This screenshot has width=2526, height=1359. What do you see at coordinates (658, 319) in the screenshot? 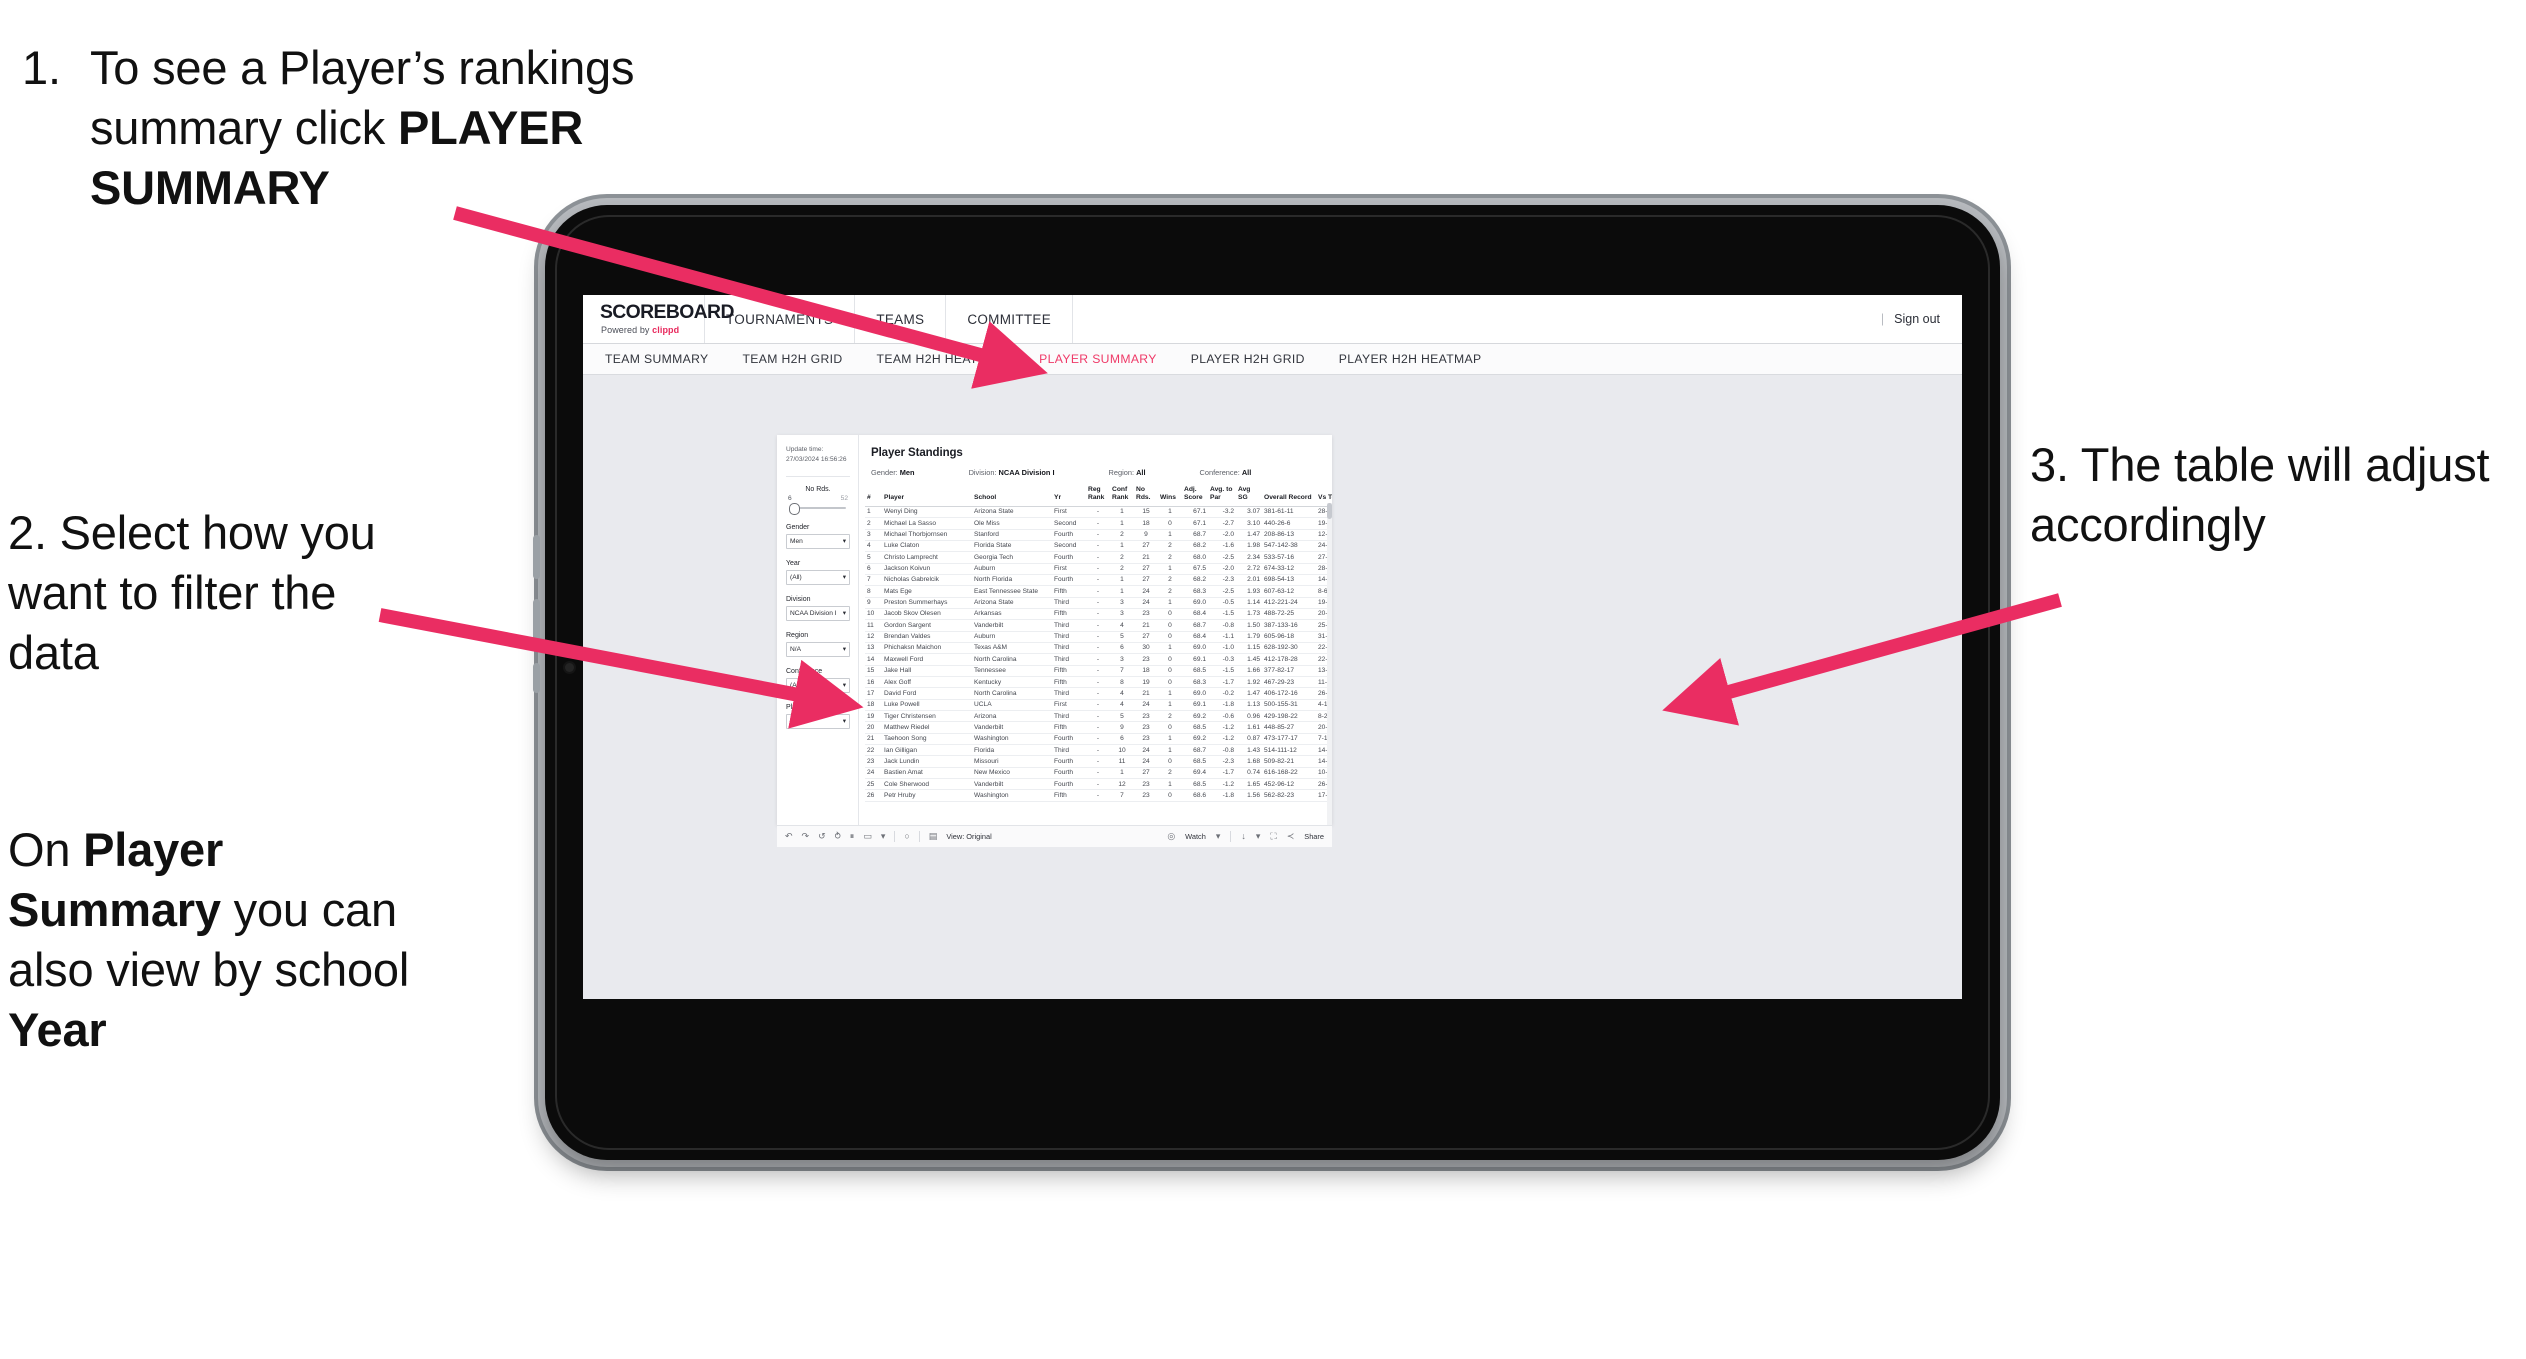
I see `scoreboard-logo: SCOREBOARD Powered by clippd` at bounding box center [658, 319].